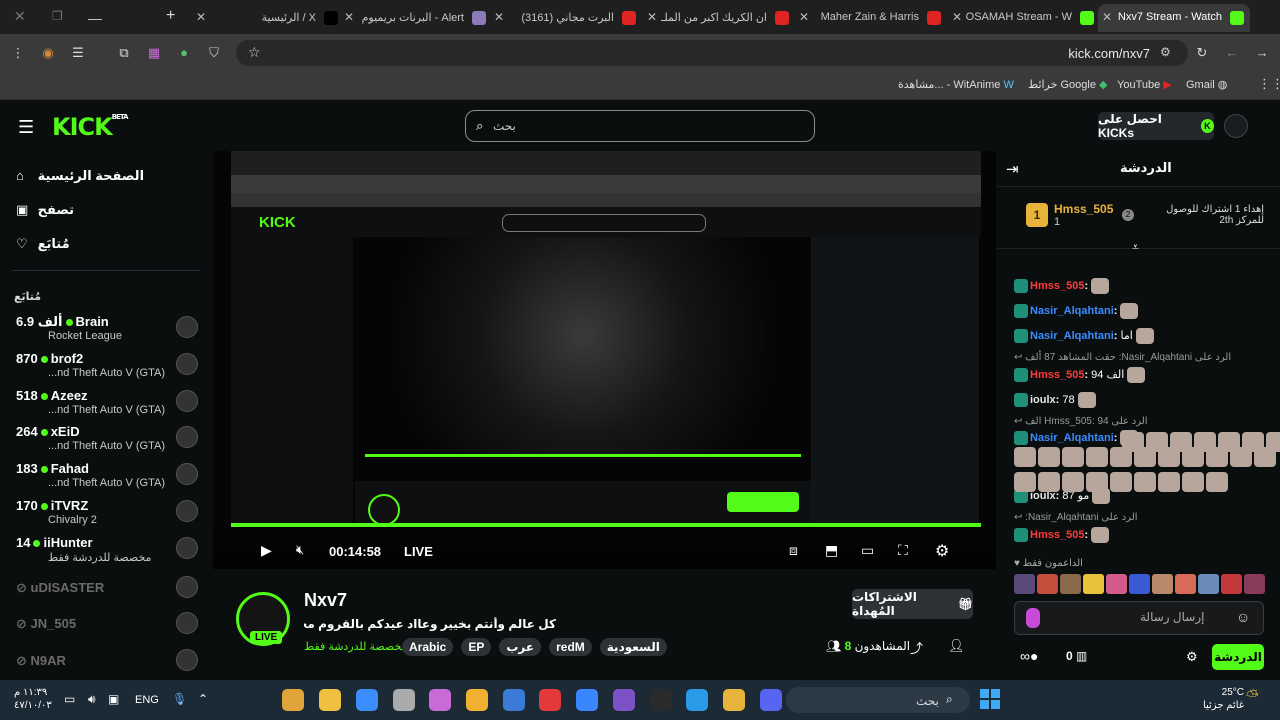 This screenshot has height=720, width=1280. I want to click on browser-tab: ✕ Maher Zain & Harris, so click(871, 18).